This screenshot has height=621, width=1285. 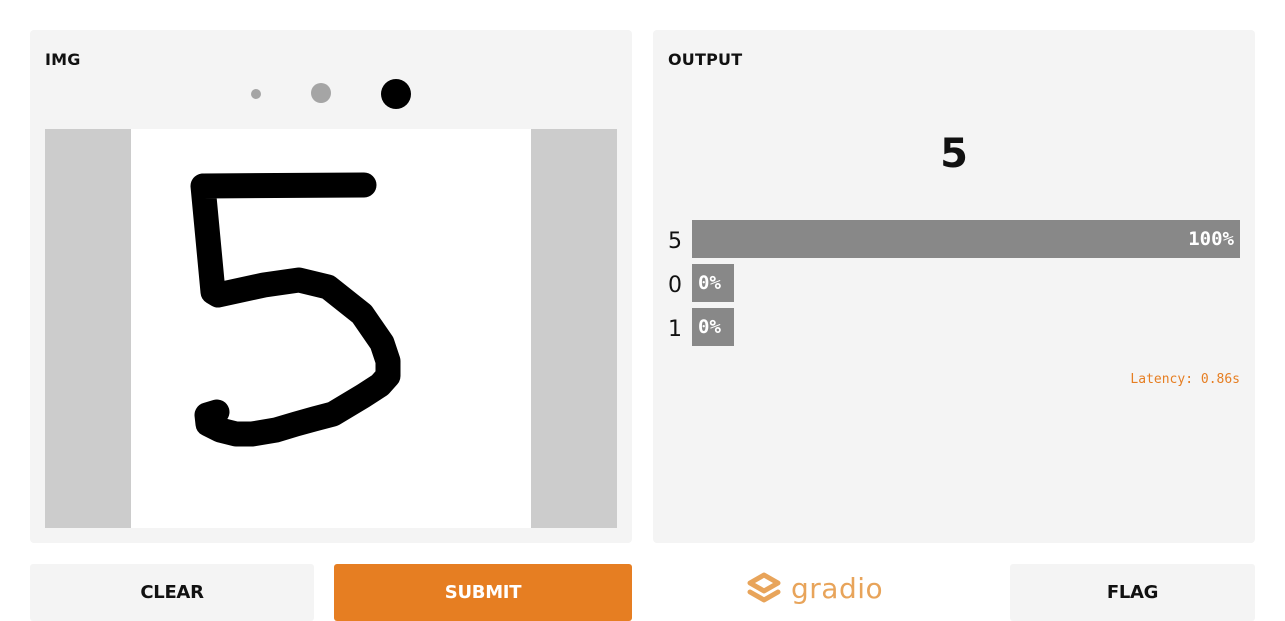 I want to click on brush-size-medium, so click(x=321, y=93).